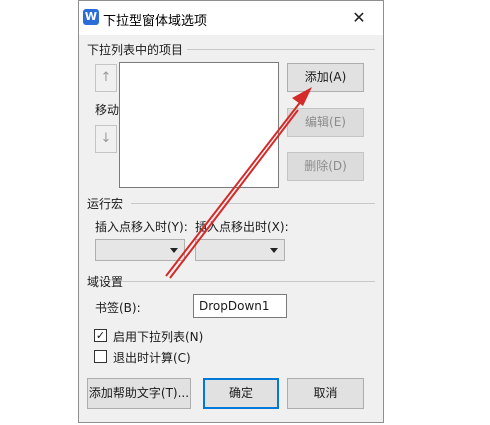 The width and height of the screenshot is (490, 425). I want to click on delete-button: 删除(D), so click(325, 166).